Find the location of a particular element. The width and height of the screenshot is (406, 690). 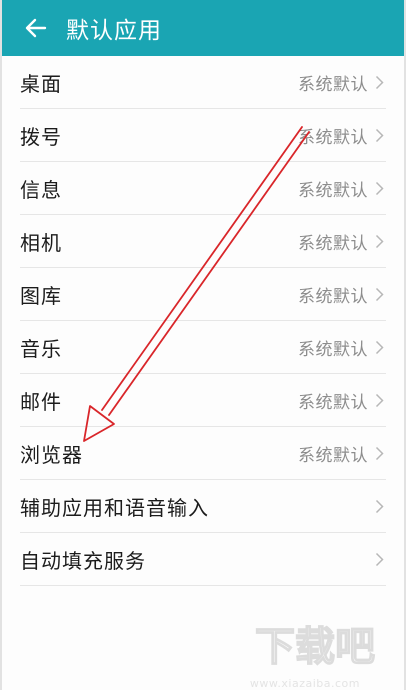

item-title: 邮件 is located at coordinates (41, 402).